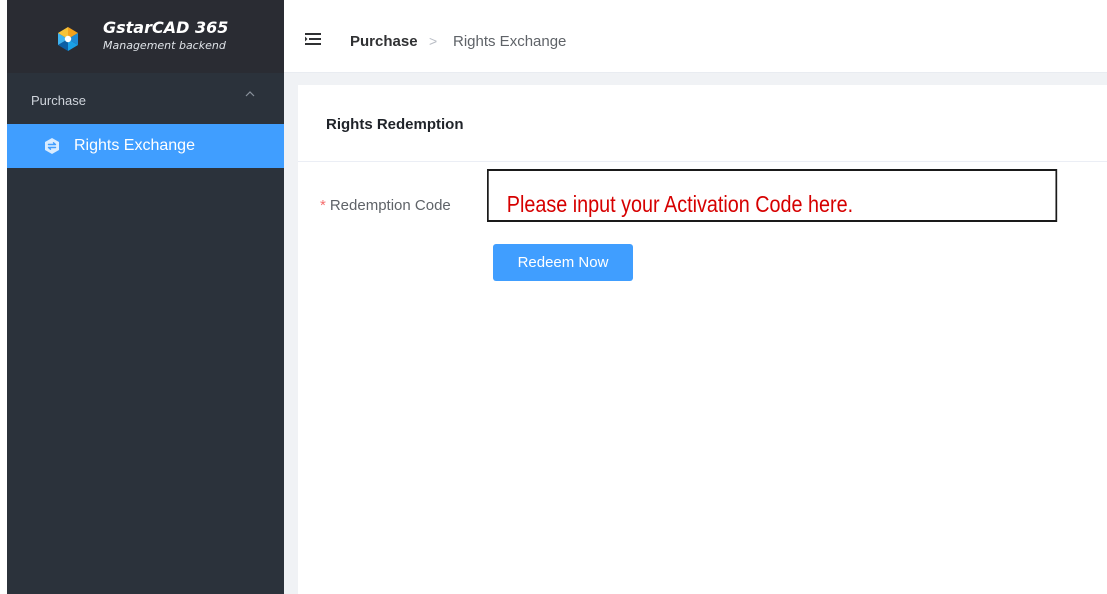  I want to click on redeem-now-button: Redeem Now, so click(563, 262).